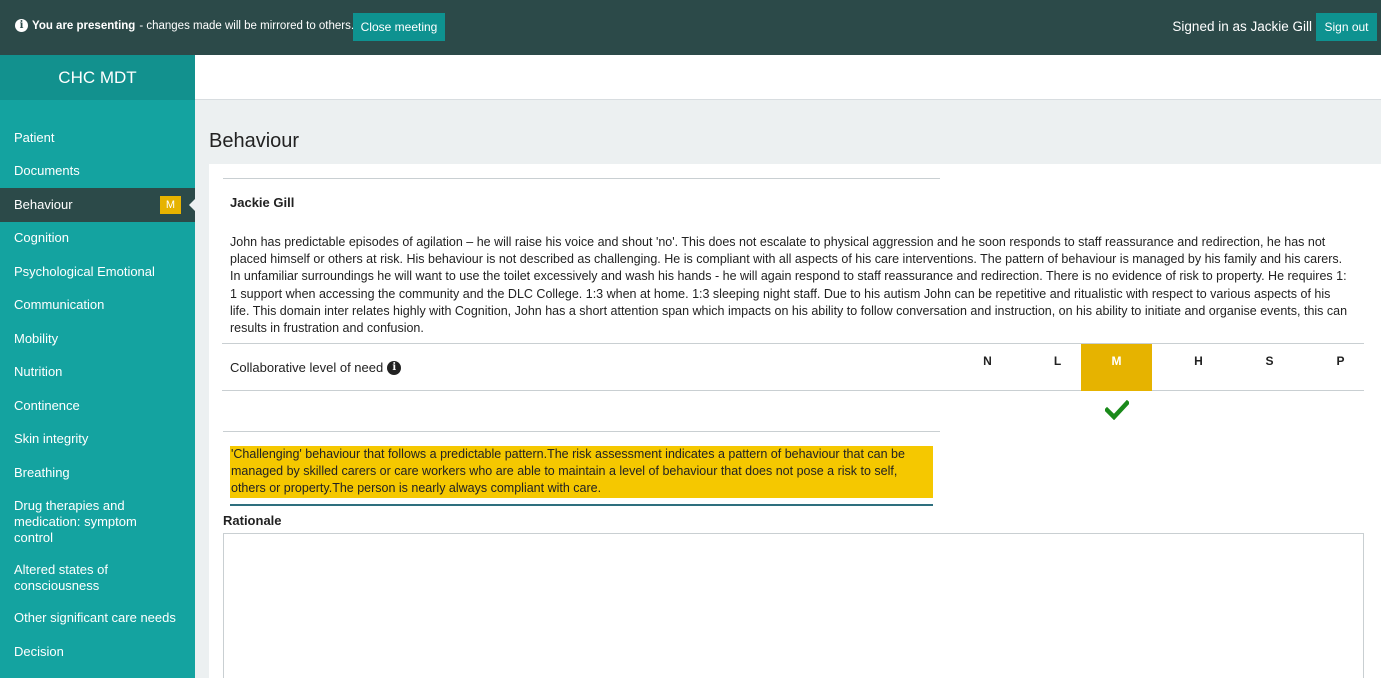 The image size is (1381, 678). What do you see at coordinates (51, 439) in the screenshot?
I see `sidebar-item-label: Skin integrity` at bounding box center [51, 439].